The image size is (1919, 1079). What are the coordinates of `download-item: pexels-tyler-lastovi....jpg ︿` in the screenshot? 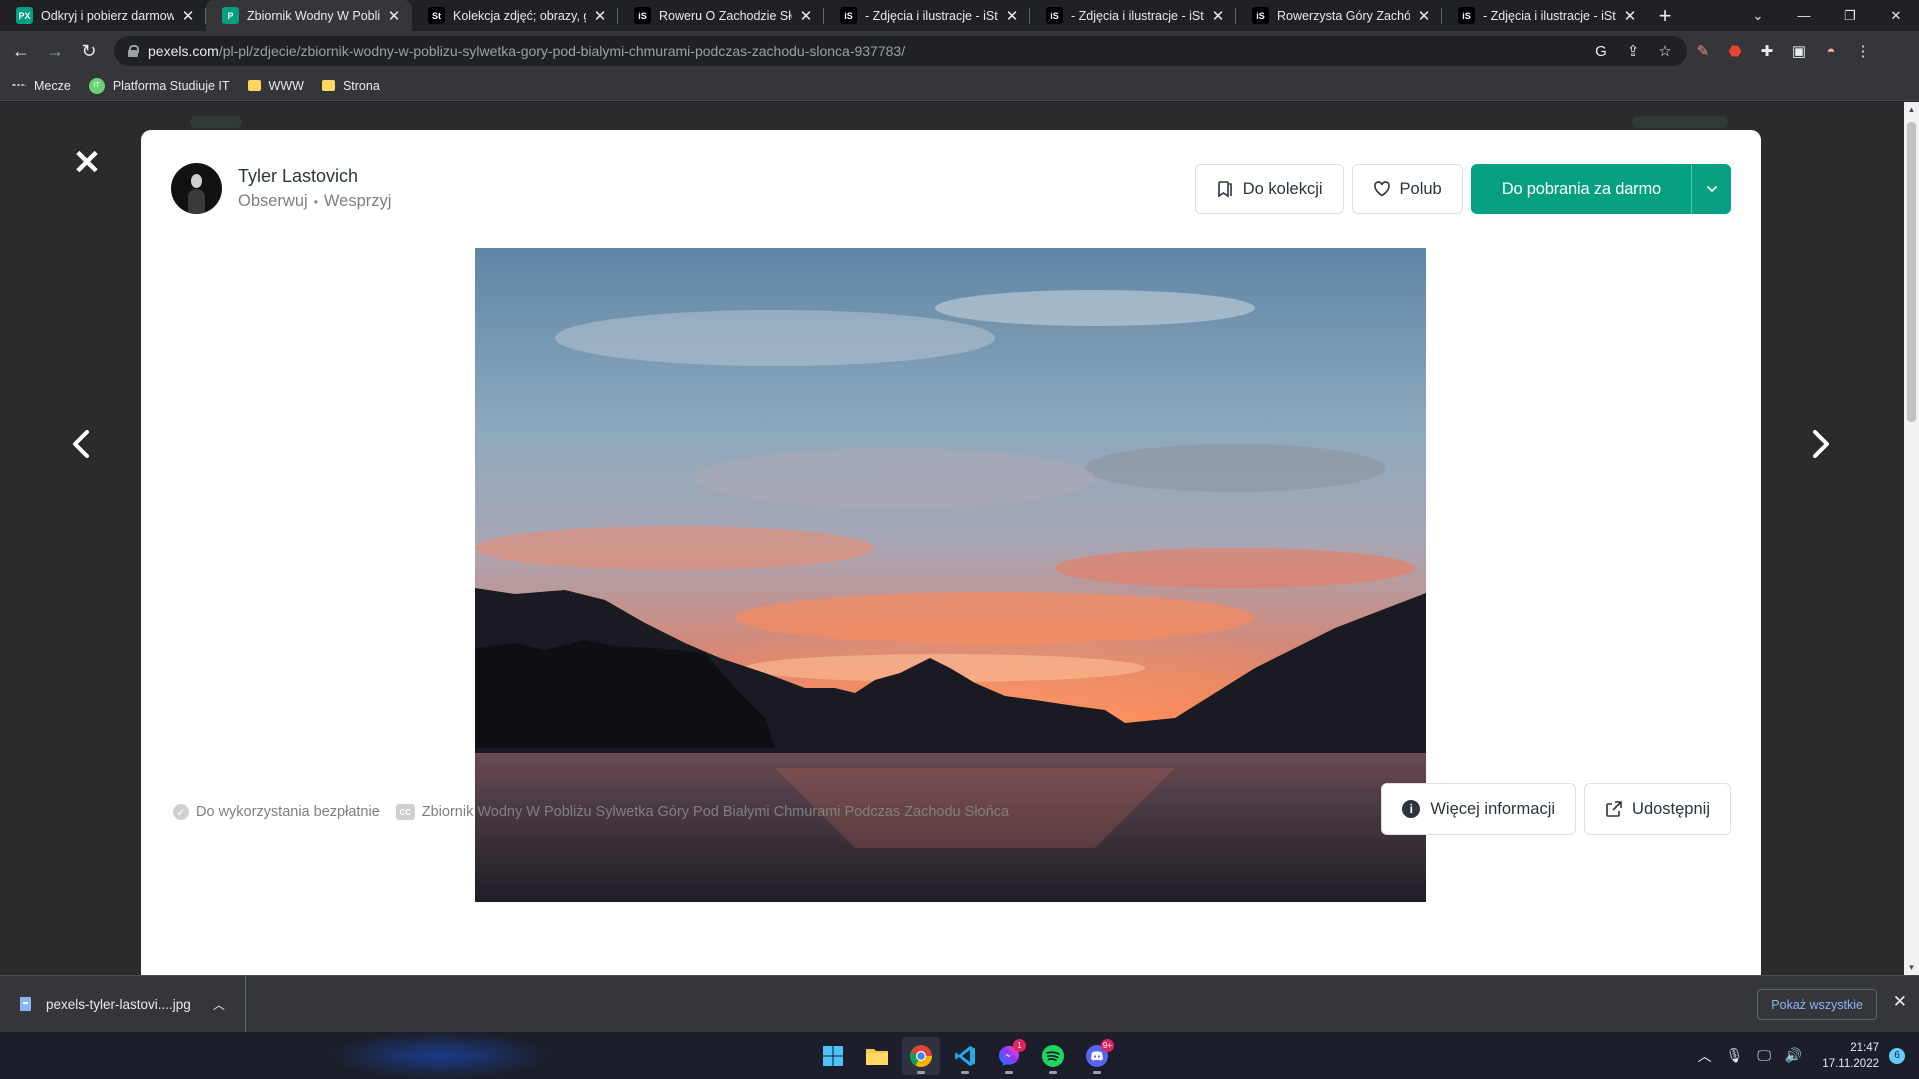 It's located at (123, 1004).